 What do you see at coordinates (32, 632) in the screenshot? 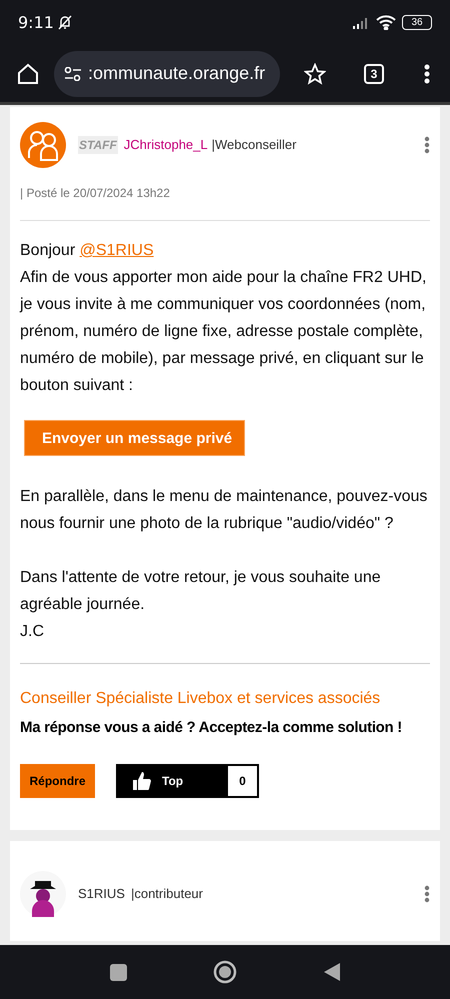
I see `body-text: J.C` at bounding box center [32, 632].